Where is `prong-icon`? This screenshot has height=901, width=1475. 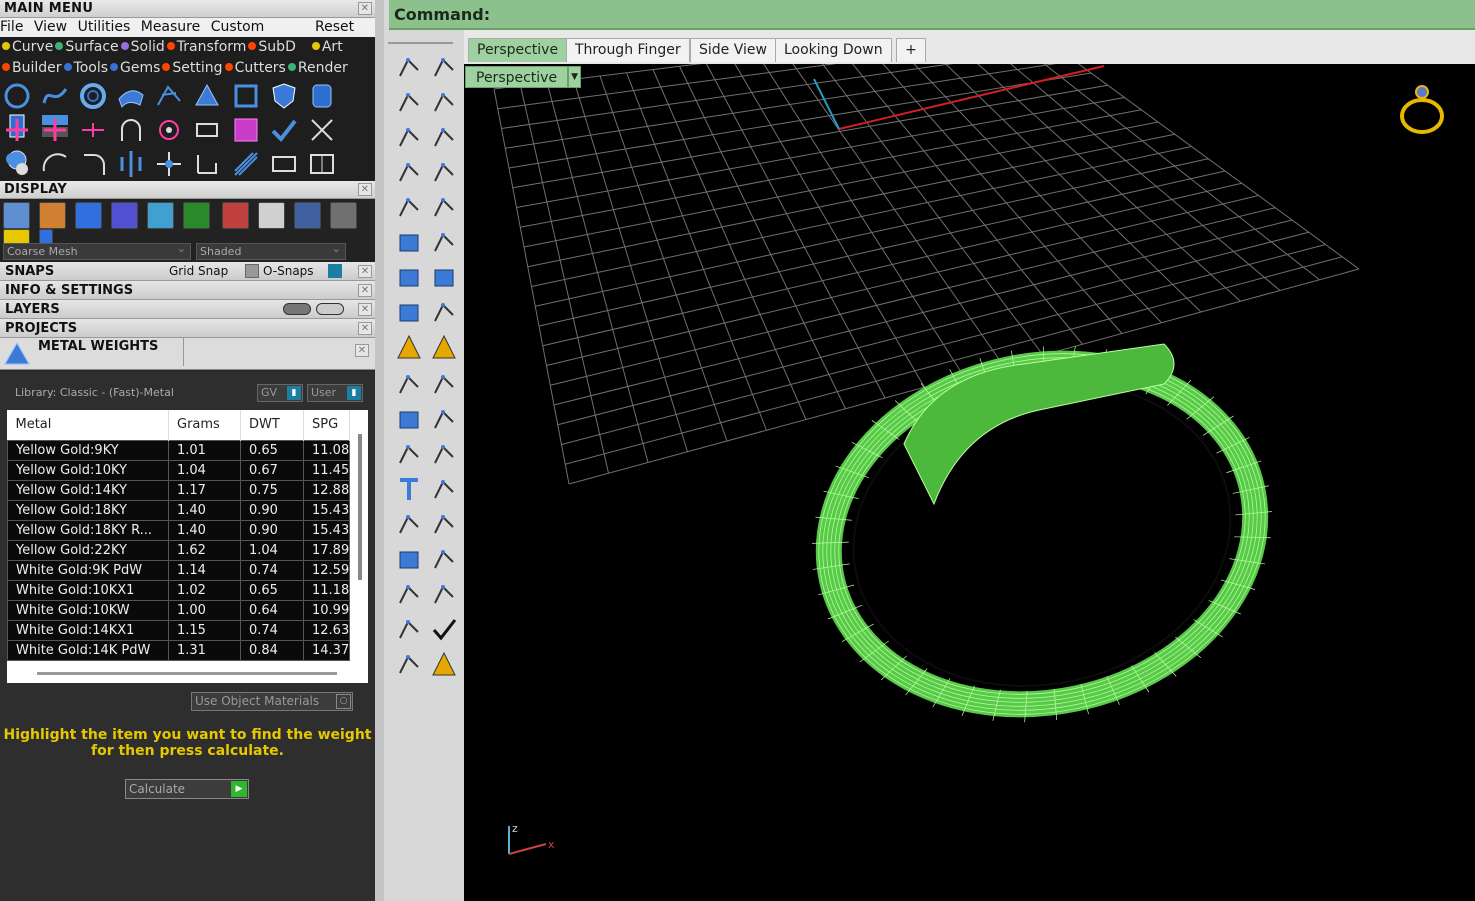
prong-icon is located at coordinates (169, 130).